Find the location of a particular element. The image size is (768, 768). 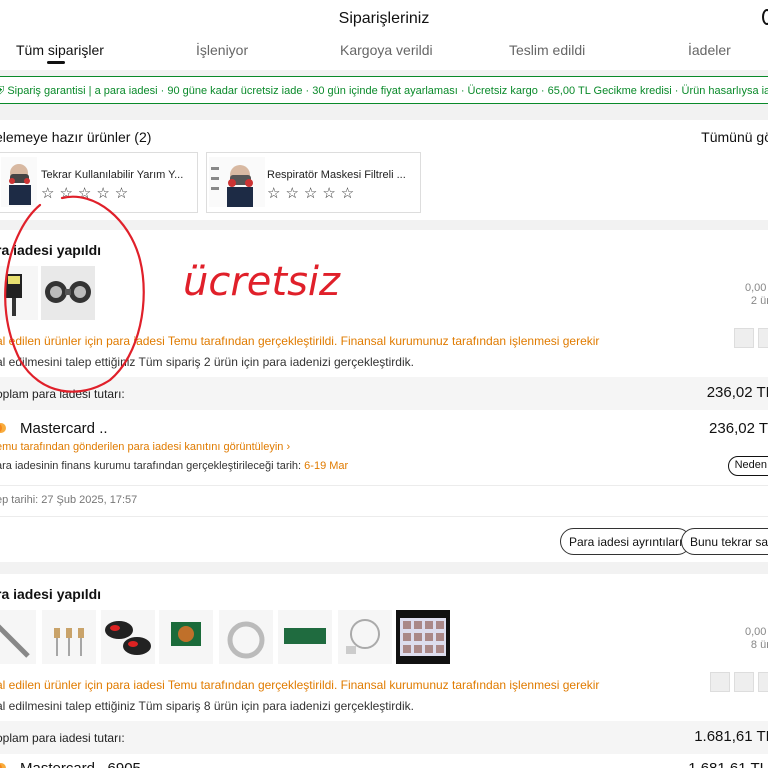

refund-total-value: 236,02 TL is located at coordinates (737, 392).